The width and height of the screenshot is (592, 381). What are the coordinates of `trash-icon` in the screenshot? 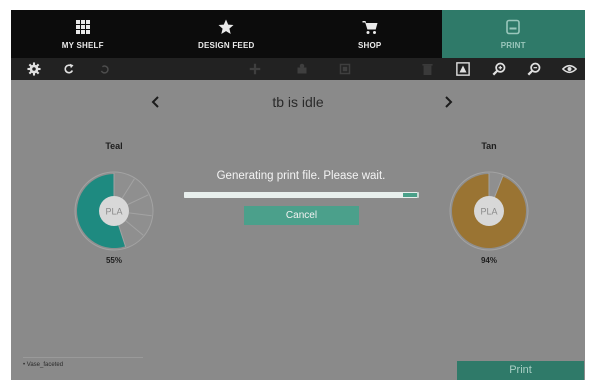 It's located at (427, 69).